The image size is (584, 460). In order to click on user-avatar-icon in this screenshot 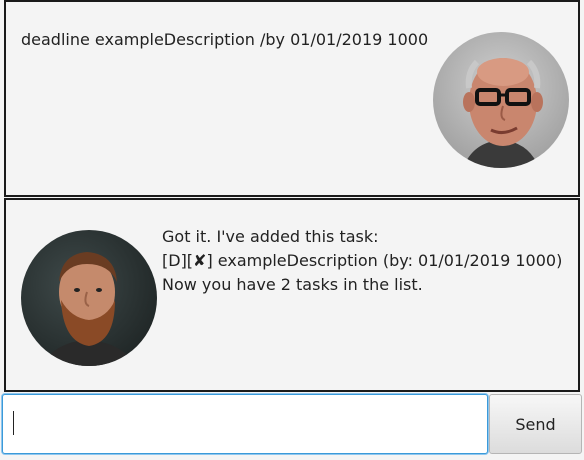, I will do `click(501, 100)`.